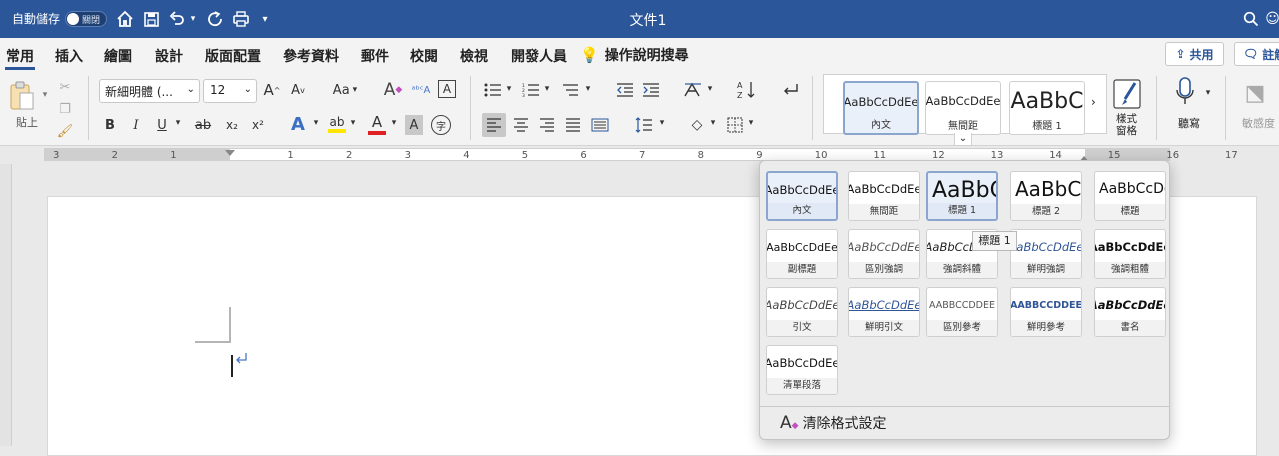 This screenshot has height=456, width=1279. What do you see at coordinates (298, 90) in the screenshot?
I see `shrink-font-icon: Av` at bounding box center [298, 90].